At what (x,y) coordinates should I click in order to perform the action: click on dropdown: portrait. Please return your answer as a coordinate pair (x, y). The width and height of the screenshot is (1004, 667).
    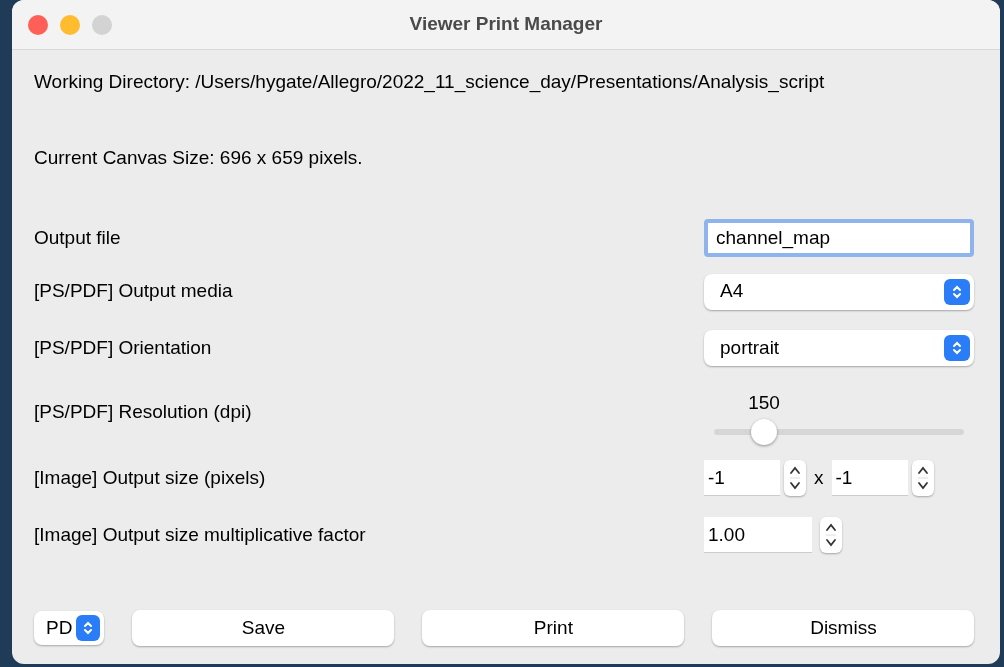
    Looking at the image, I should click on (839, 348).